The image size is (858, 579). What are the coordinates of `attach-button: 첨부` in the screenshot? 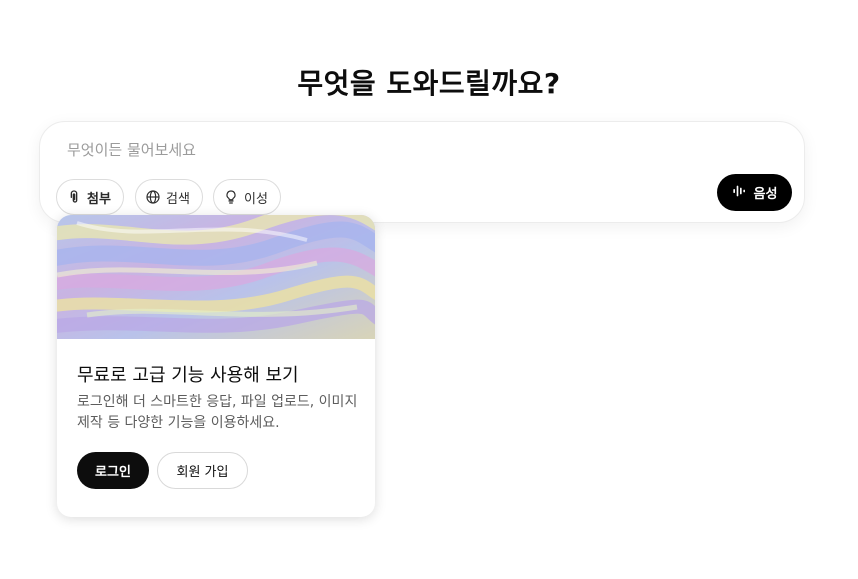 It's located at (90, 197).